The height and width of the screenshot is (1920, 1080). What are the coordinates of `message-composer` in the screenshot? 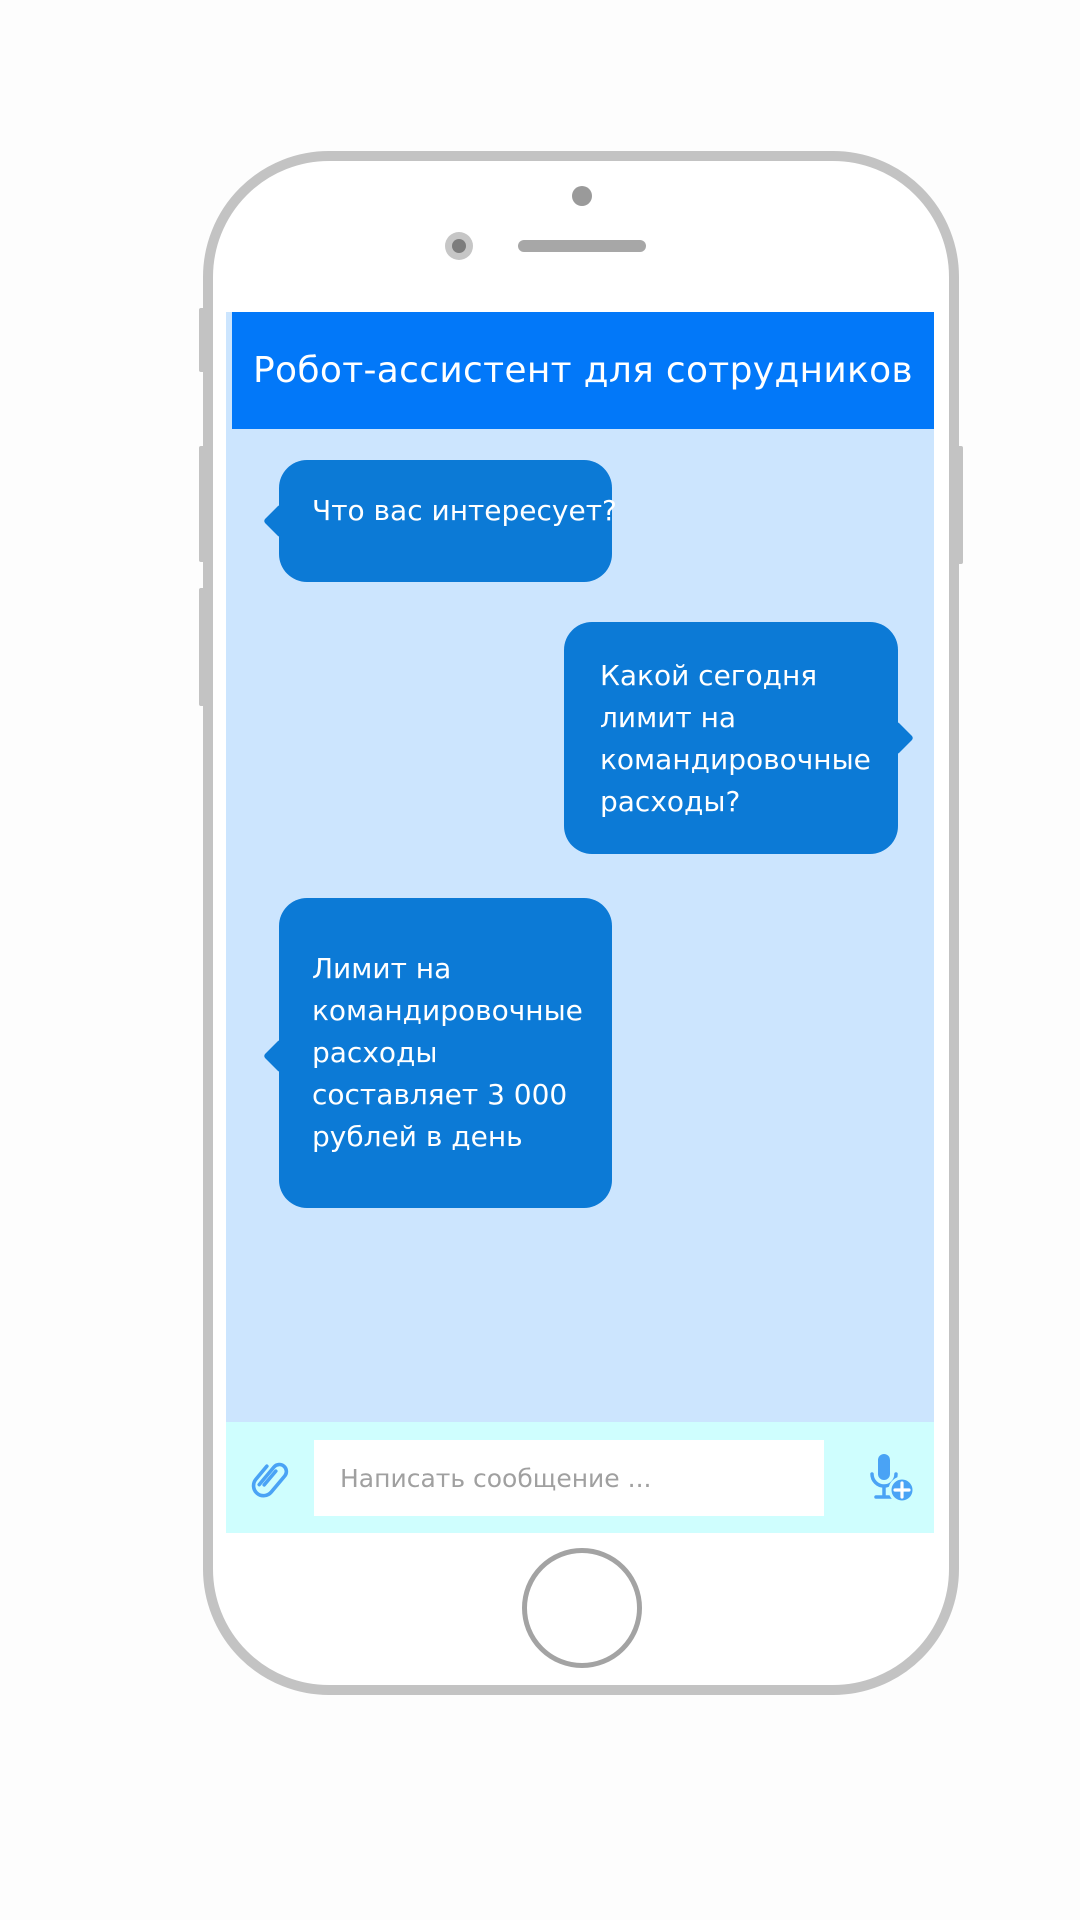 It's located at (580, 1477).